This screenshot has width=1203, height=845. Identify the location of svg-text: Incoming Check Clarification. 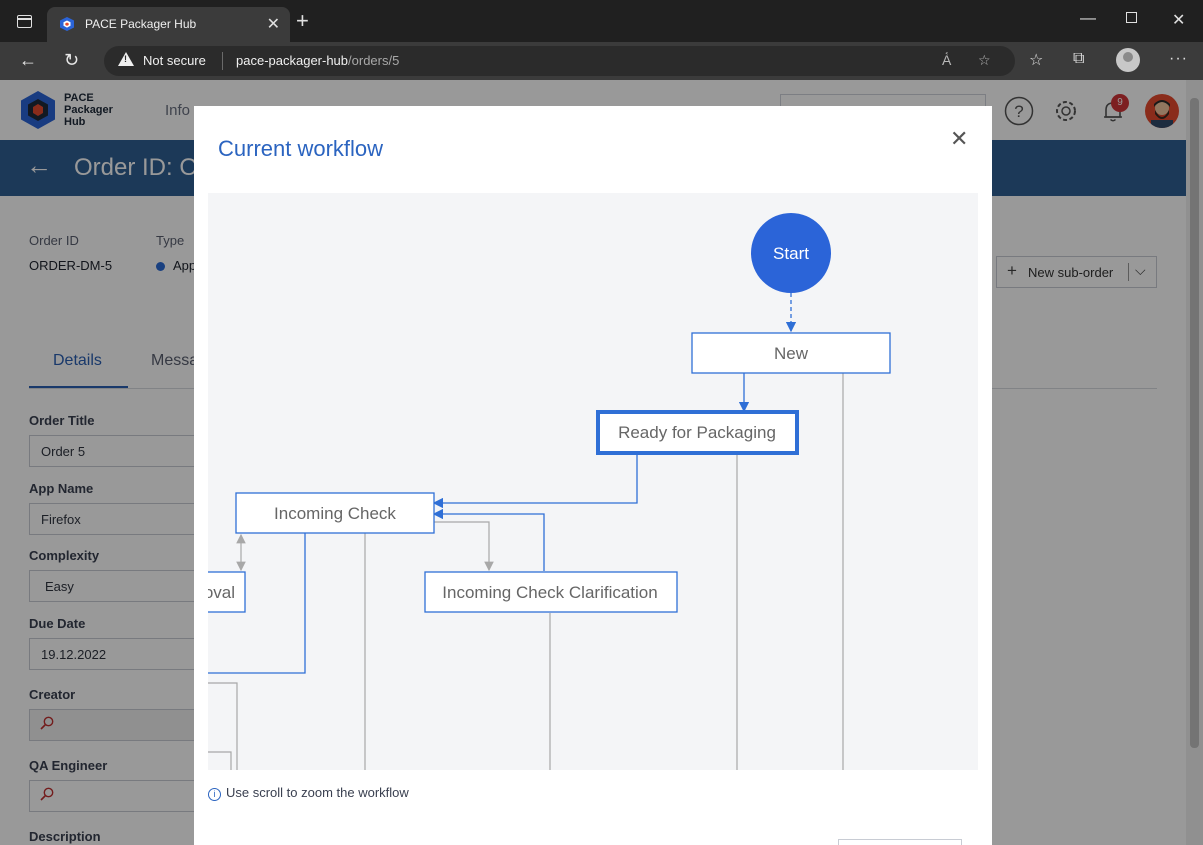
(549, 592).